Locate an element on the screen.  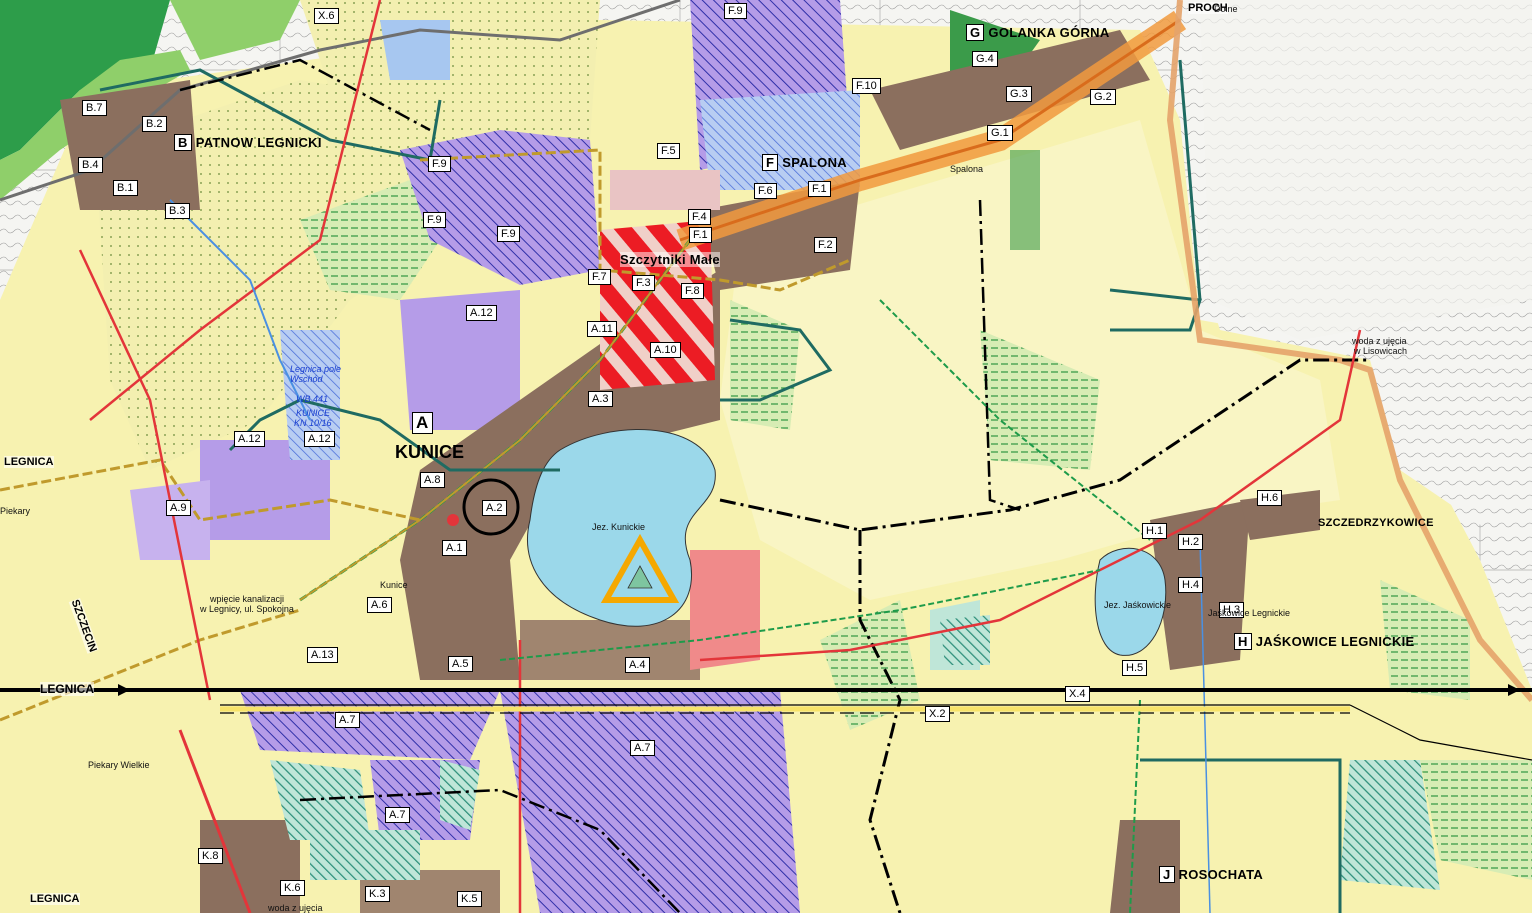
service-zone-a4 is located at coordinates (725, 610).